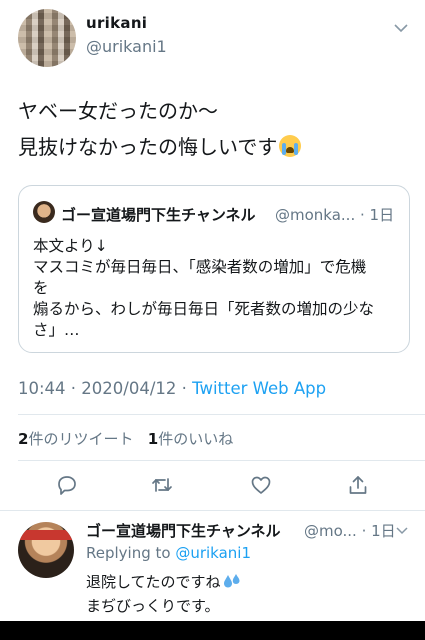  Describe the element at coordinates (70, 246) in the screenshot. I see `quote-body-line: 本文より↓` at that location.